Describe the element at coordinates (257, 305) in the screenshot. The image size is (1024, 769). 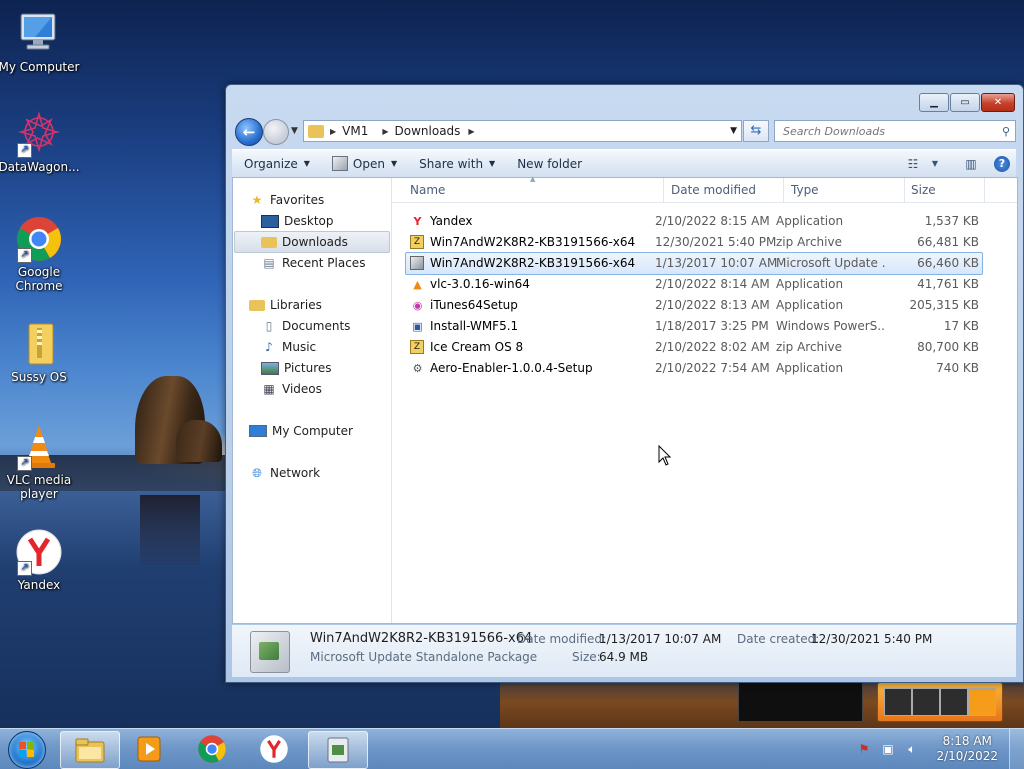
I see `library-icon` at that location.